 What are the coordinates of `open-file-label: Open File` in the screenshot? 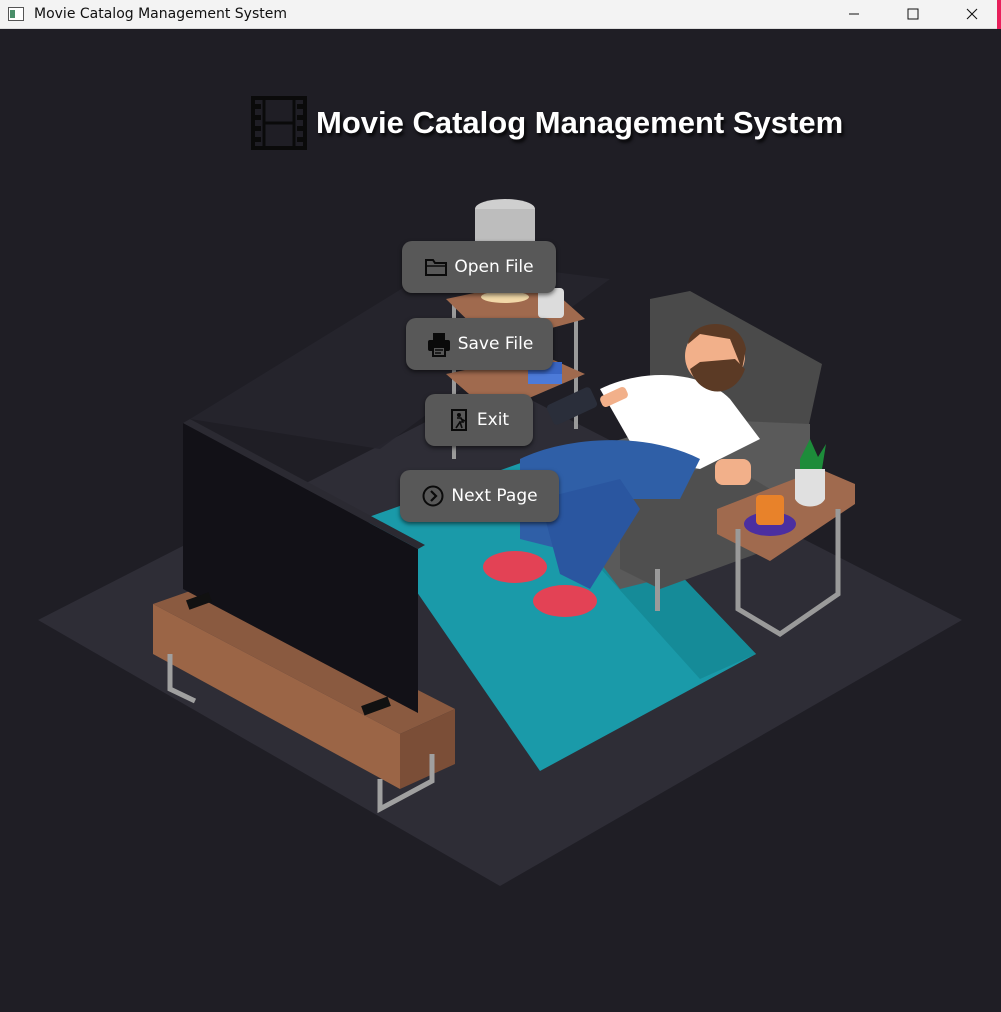 It's located at (494, 267).